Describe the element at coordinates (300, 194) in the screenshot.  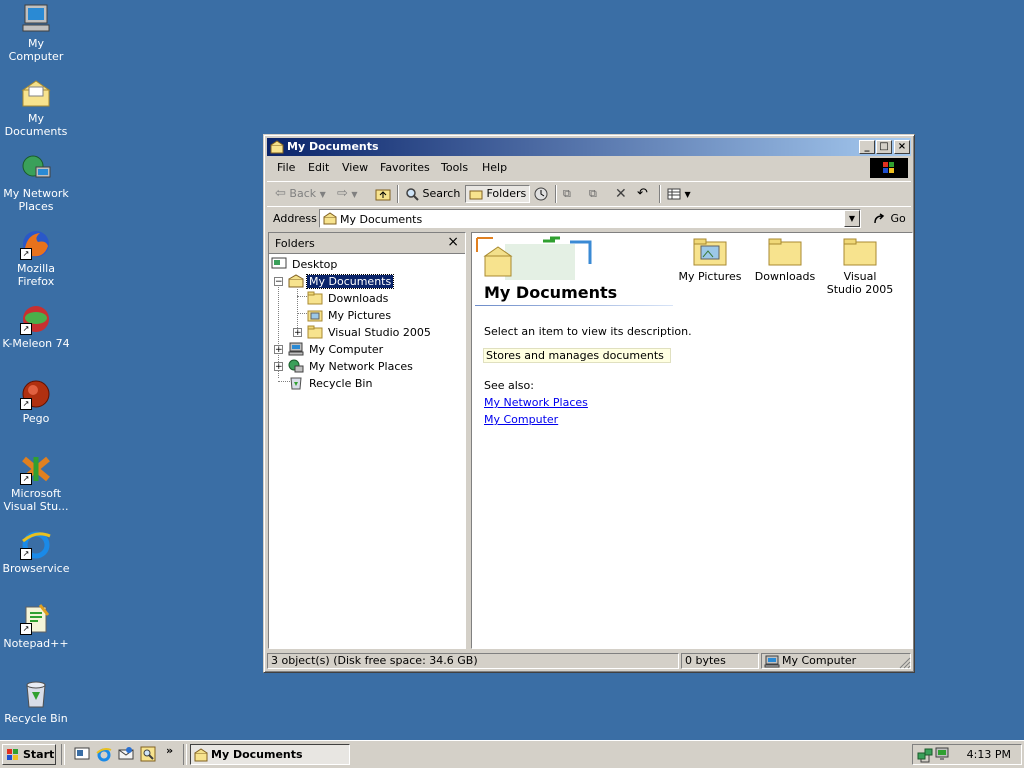
I see `back-button: ⇦ Back ▼` at that location.